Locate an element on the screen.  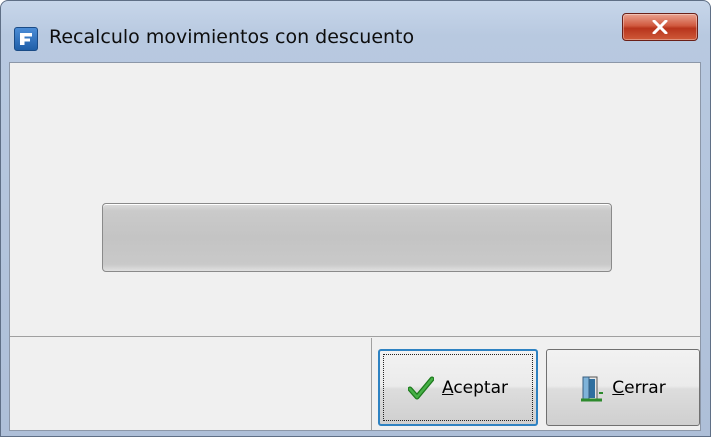
close-button-label: Cerrar is located at coordinates (639, 387).